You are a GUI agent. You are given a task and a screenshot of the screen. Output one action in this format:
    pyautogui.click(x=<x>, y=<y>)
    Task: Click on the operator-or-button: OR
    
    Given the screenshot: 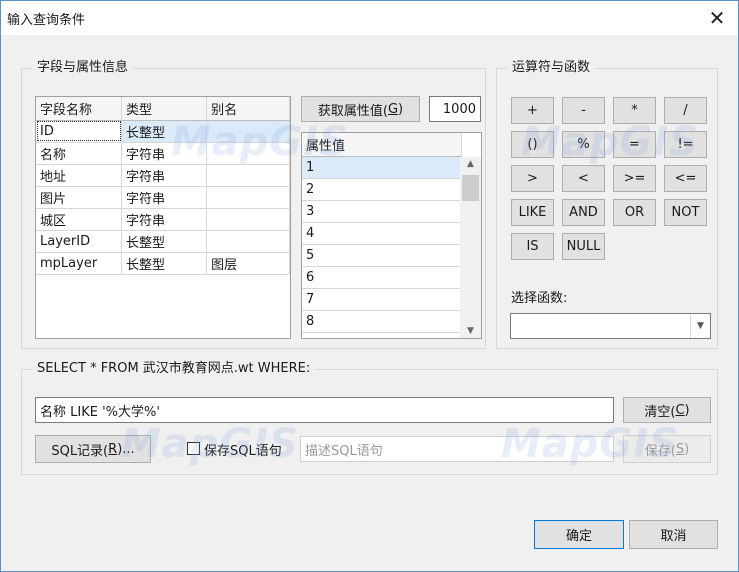 What is the action you would take?
    pyautogui.click(x=634, y=212)
    